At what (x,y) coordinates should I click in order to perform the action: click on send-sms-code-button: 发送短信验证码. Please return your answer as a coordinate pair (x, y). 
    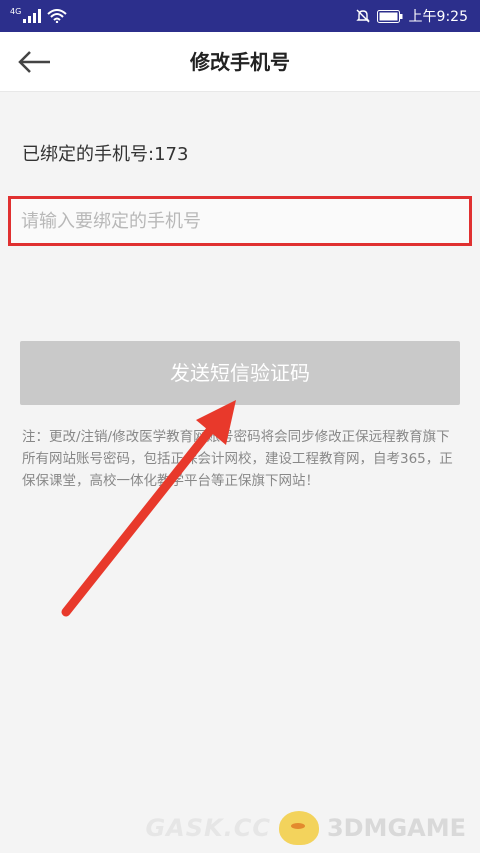
    Looking at the image, I should click on (240, 373).